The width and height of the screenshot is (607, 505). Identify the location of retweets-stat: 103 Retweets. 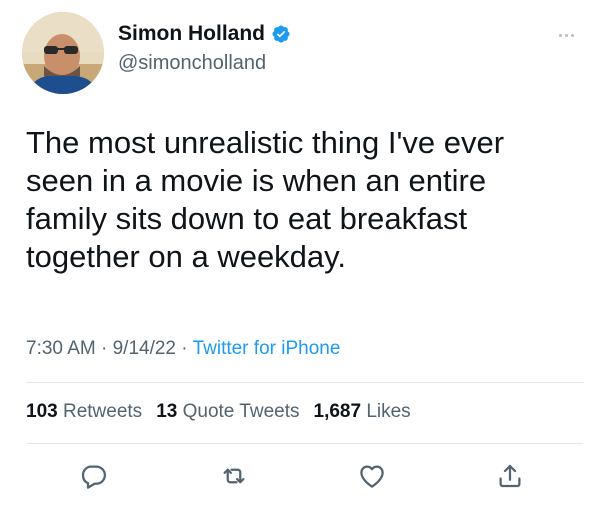
(84, 412).